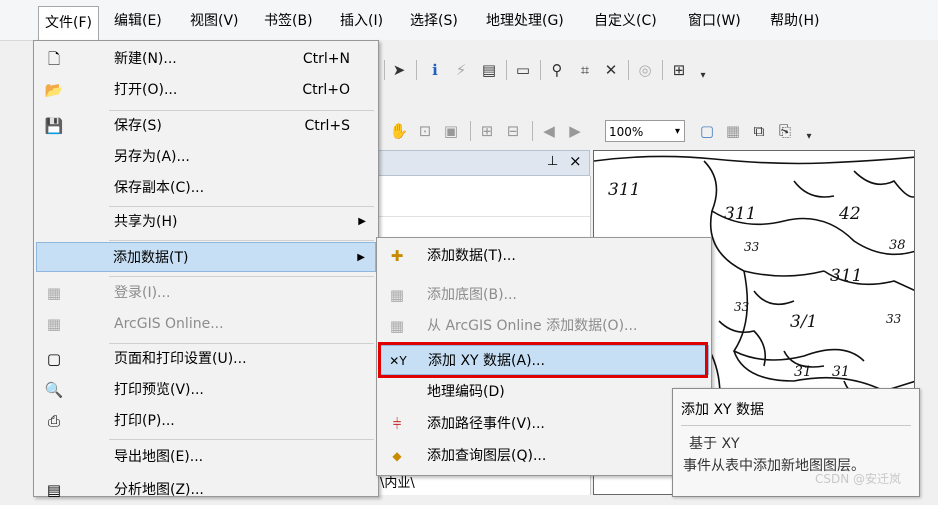  What do you see at coordinates (54, 293) in the screenshot?
I see `sign-in-grid-icon: ▦` at bounding box center [54, 293].